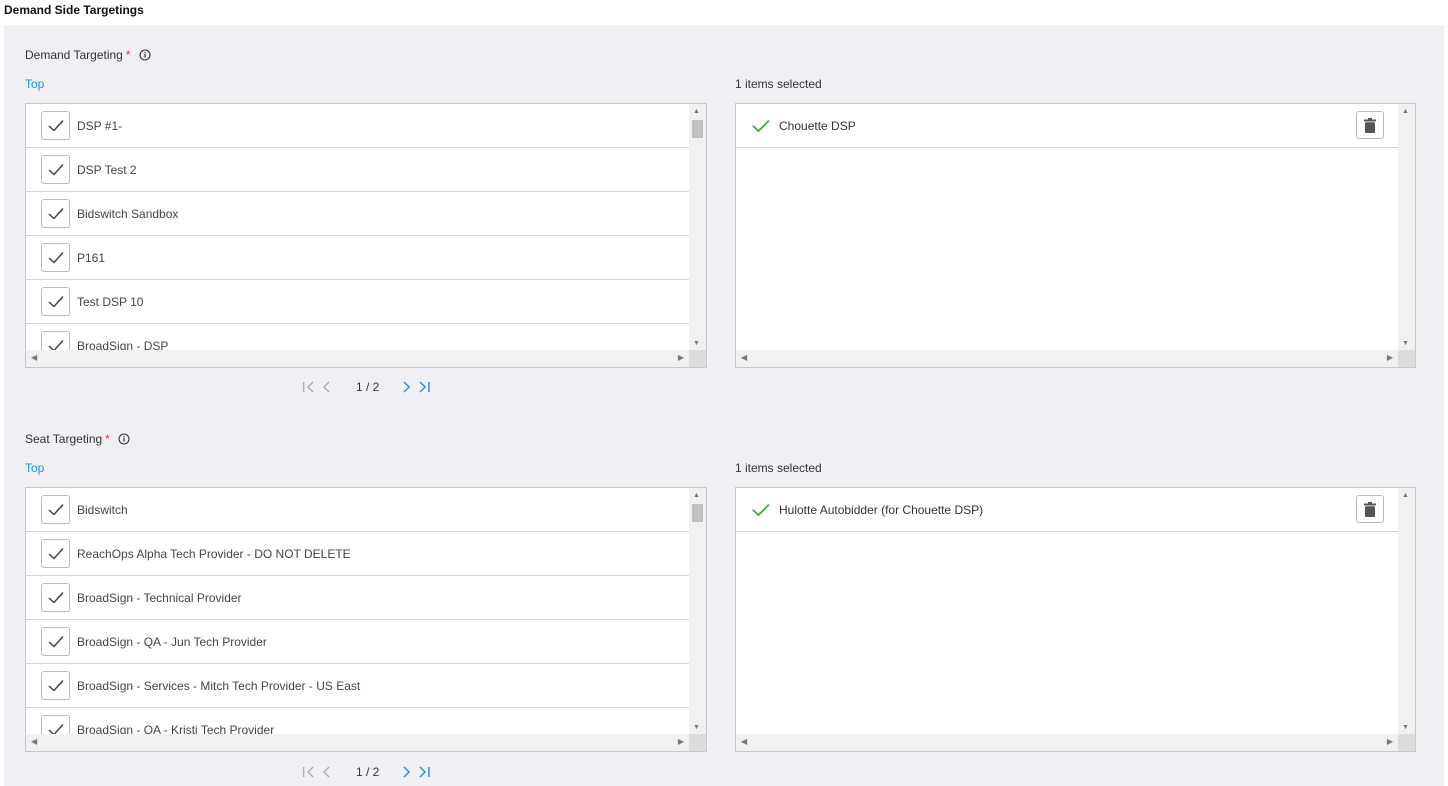  What do you see at coordinates (159, 597) in the screenshot?
I see `list-item-label: BroadSign - Technical Provider` at bounding box center [159, 597].